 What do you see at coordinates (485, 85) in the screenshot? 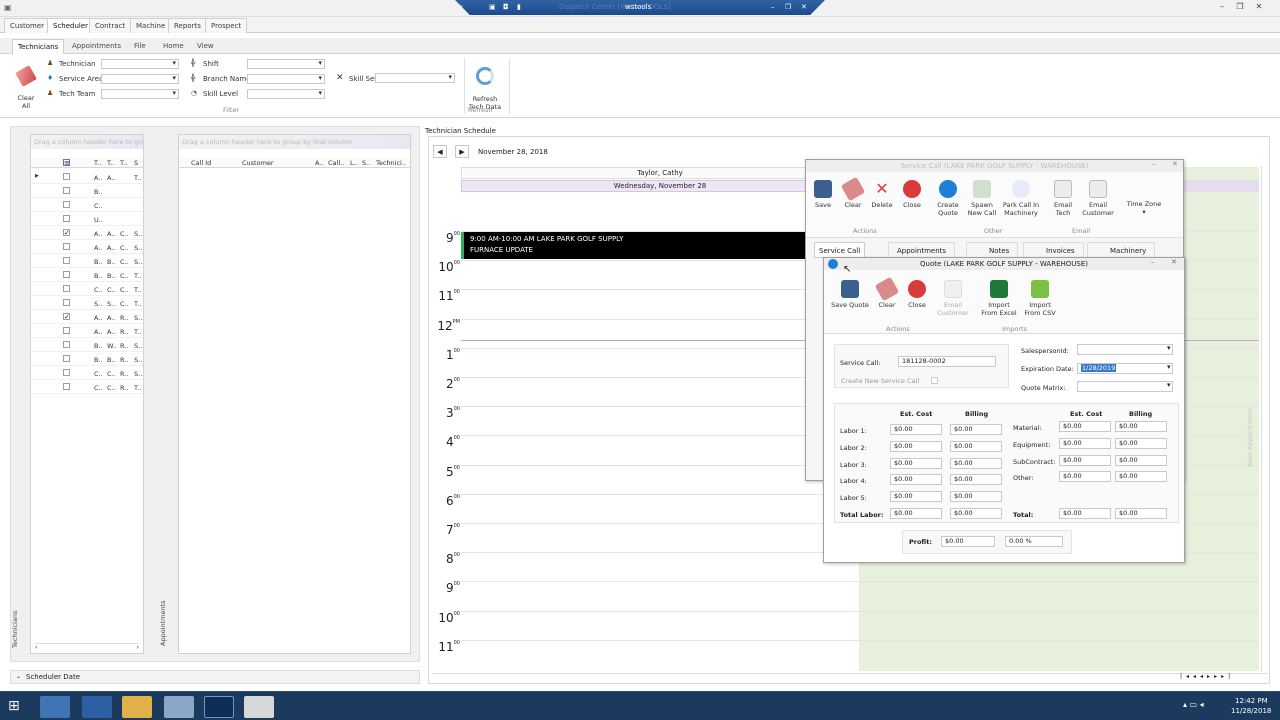
I see `refresh-tech-data-button: Refresh Tech Data` at bounding box center [485, 85].